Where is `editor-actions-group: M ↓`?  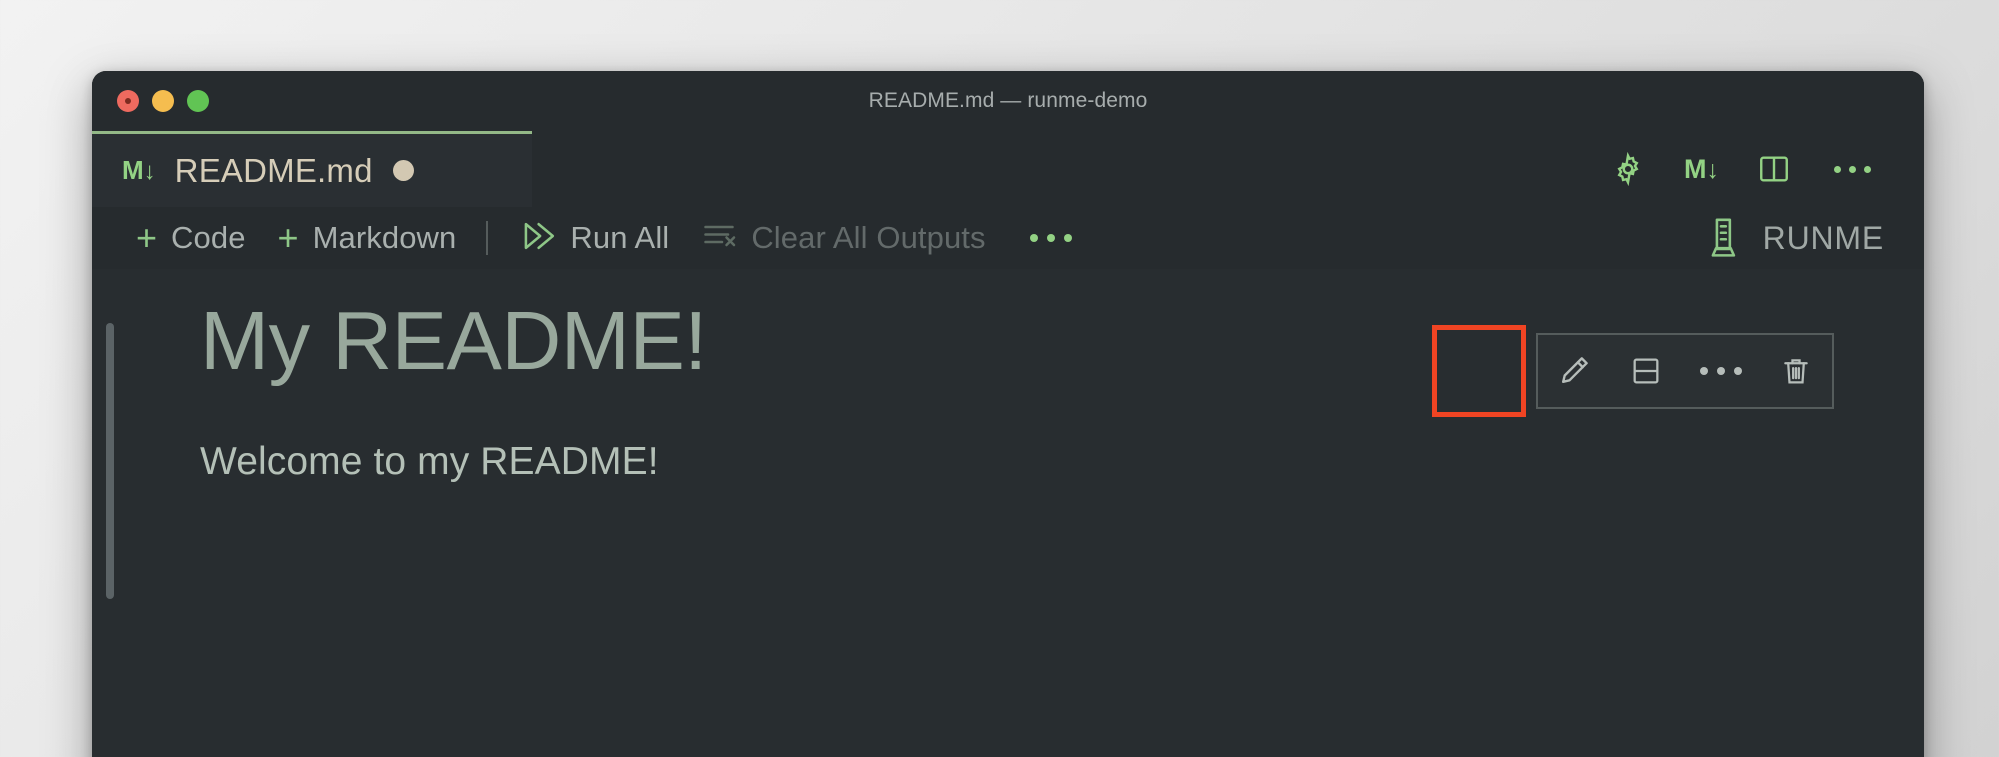 editor-actions-group: M ↓ is located at coordinates (1765, 169).